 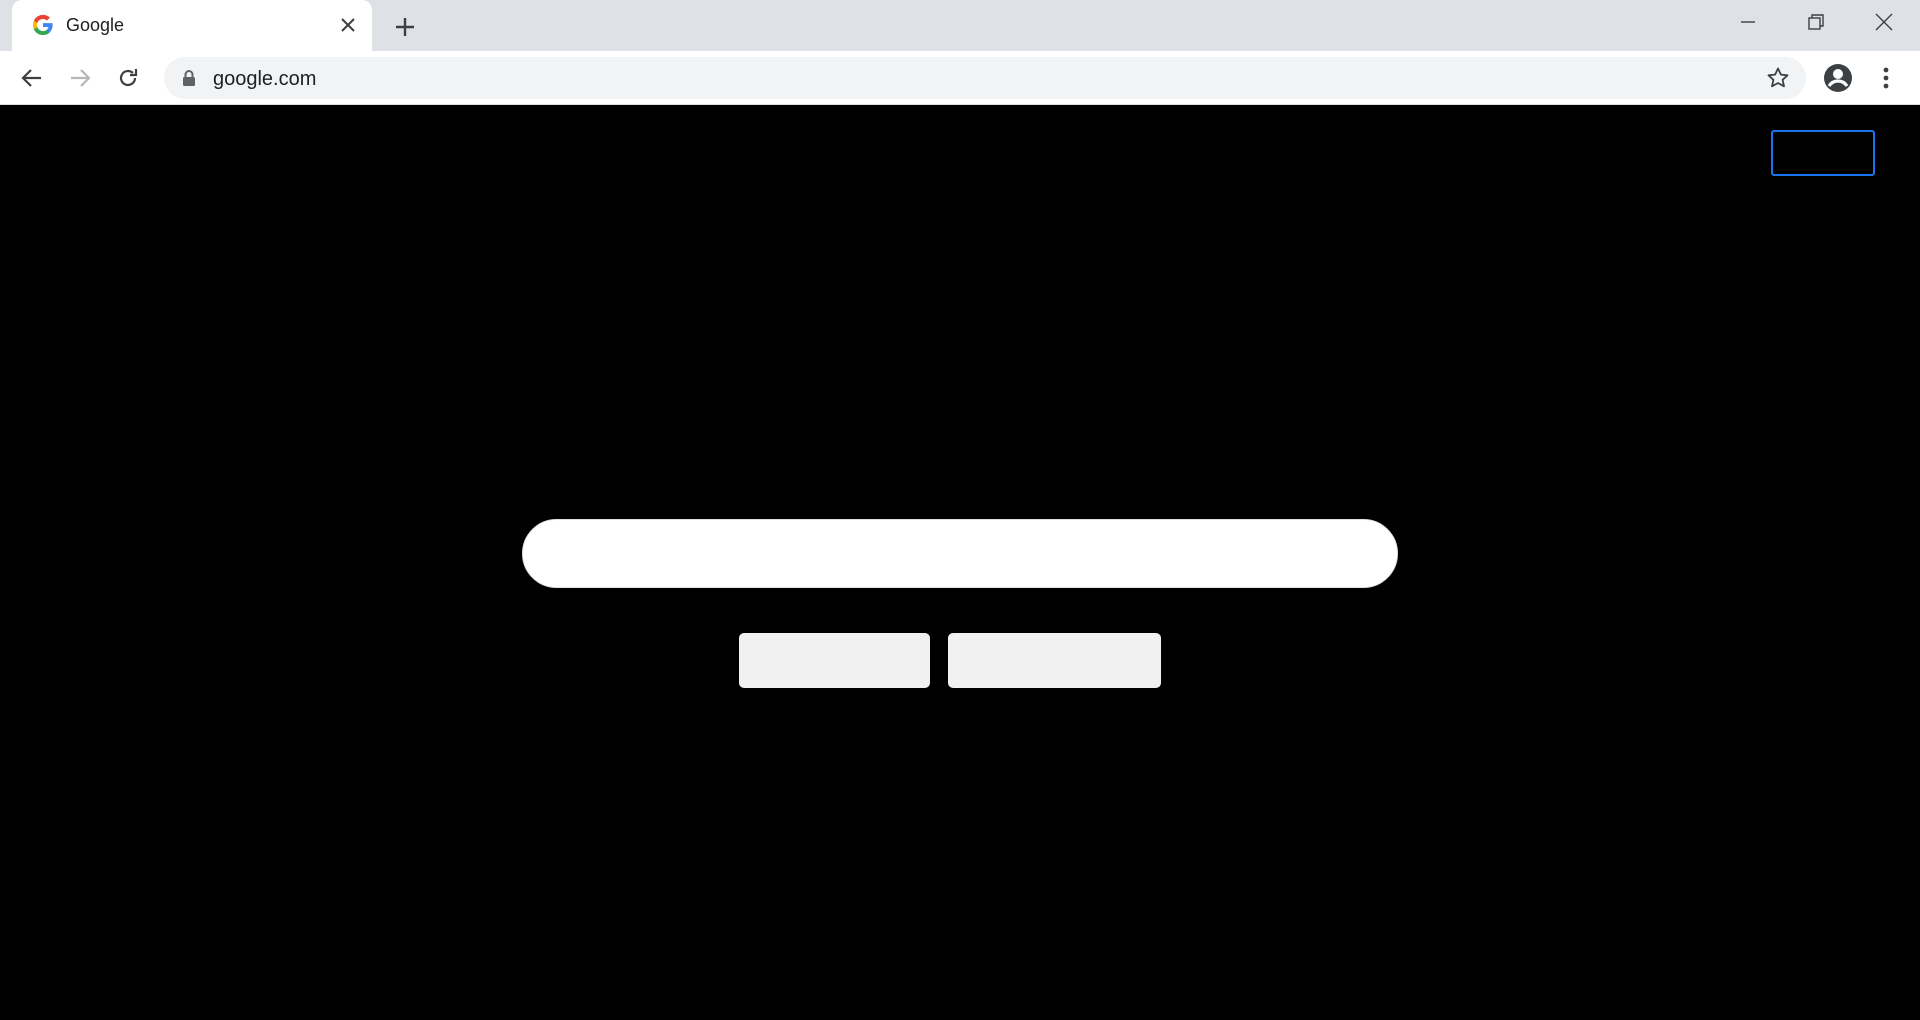 I want to click on restore-icon, so click(x=1816, y=22).